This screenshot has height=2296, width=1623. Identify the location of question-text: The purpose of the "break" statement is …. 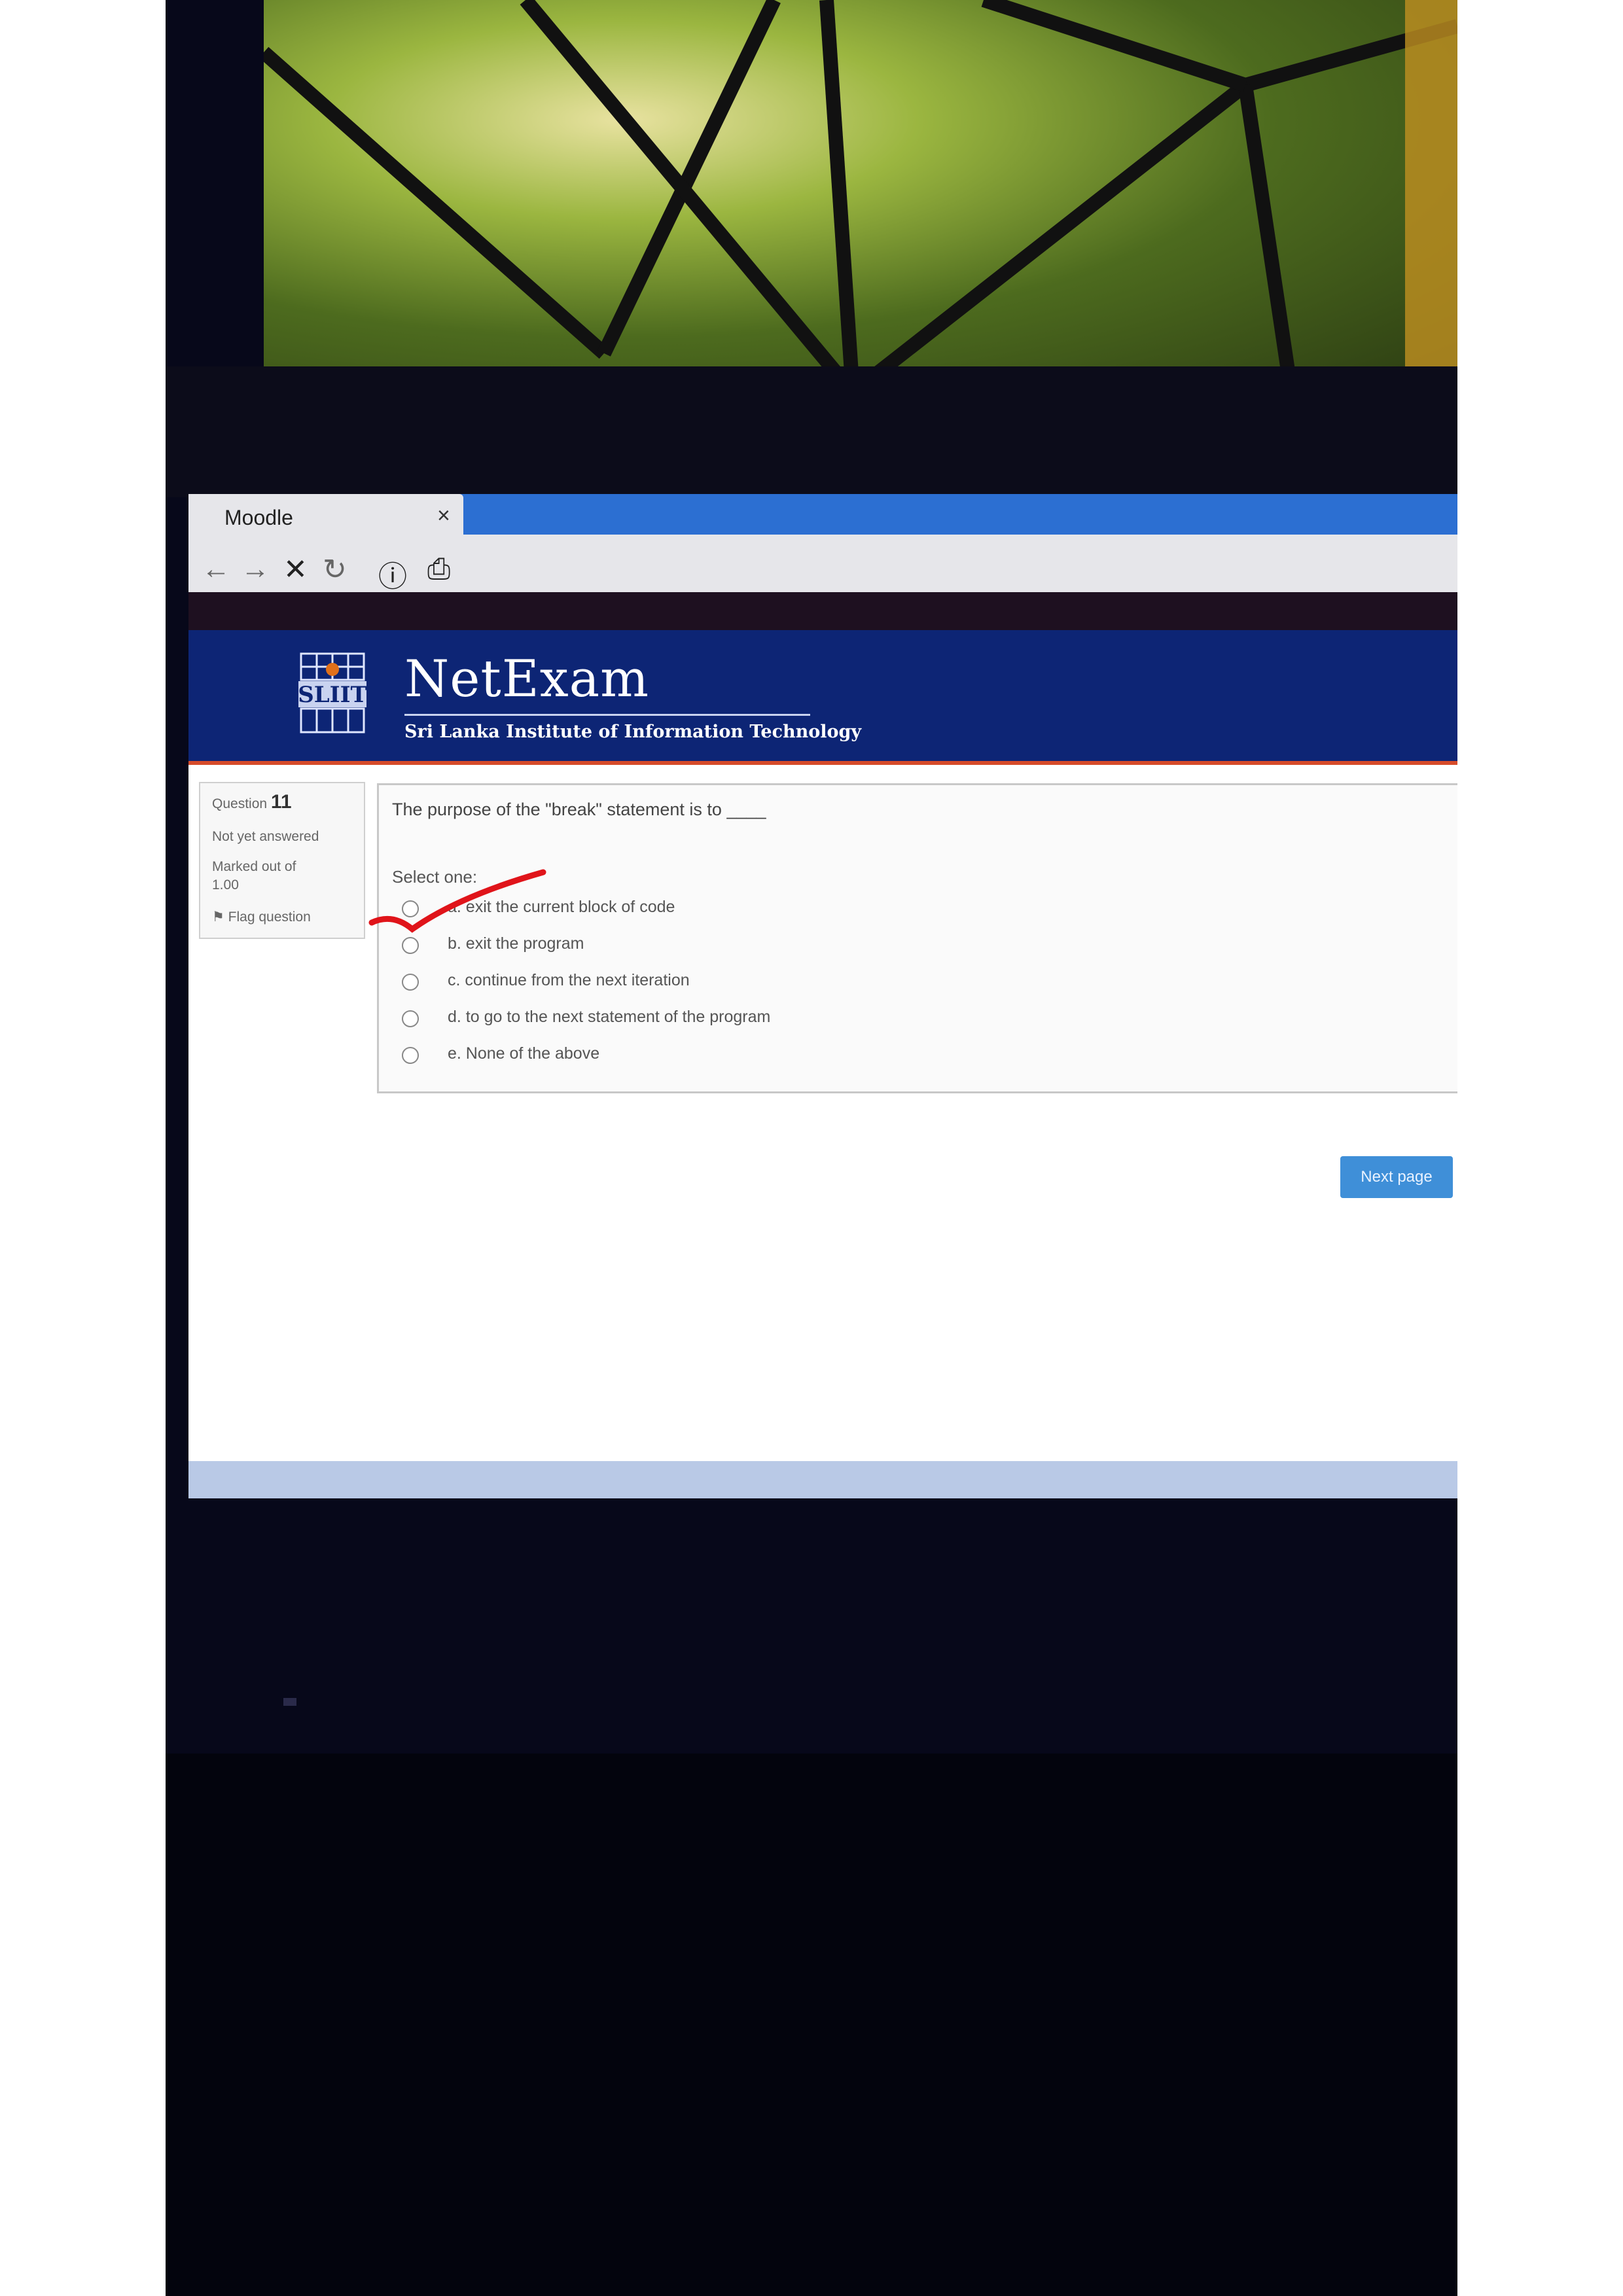
(579, 810).